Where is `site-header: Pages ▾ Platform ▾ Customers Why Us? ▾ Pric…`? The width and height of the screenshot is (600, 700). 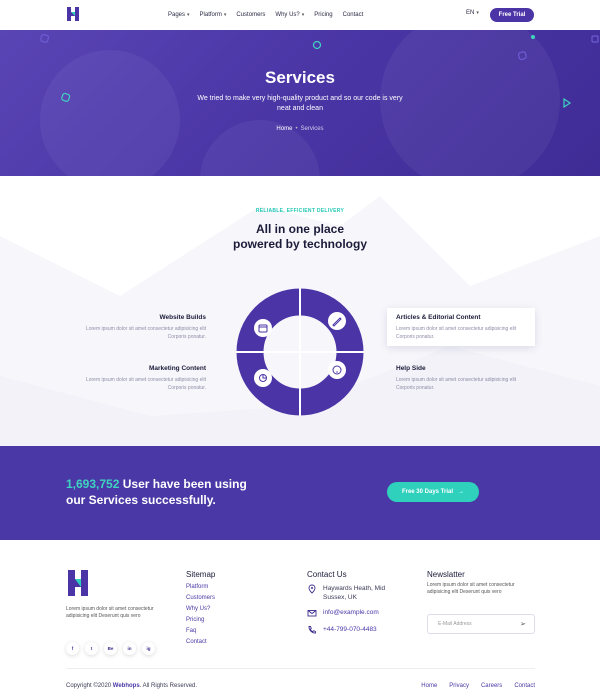
site-header: Pages ▾ Platform ▾ Customers Why Us? ▾ Pric… is located at coordinates (300, 15).